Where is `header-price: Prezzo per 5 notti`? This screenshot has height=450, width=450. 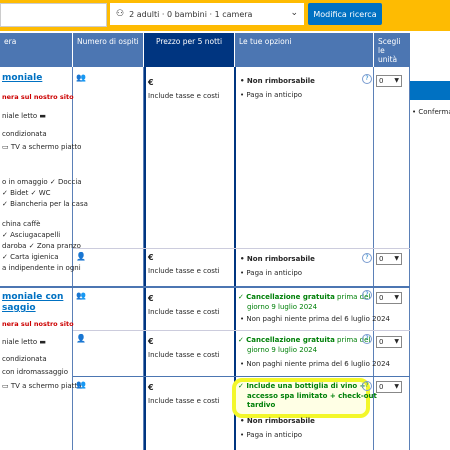 header-price: Prezzo per 5 notti is located at coordinates (189, 50).